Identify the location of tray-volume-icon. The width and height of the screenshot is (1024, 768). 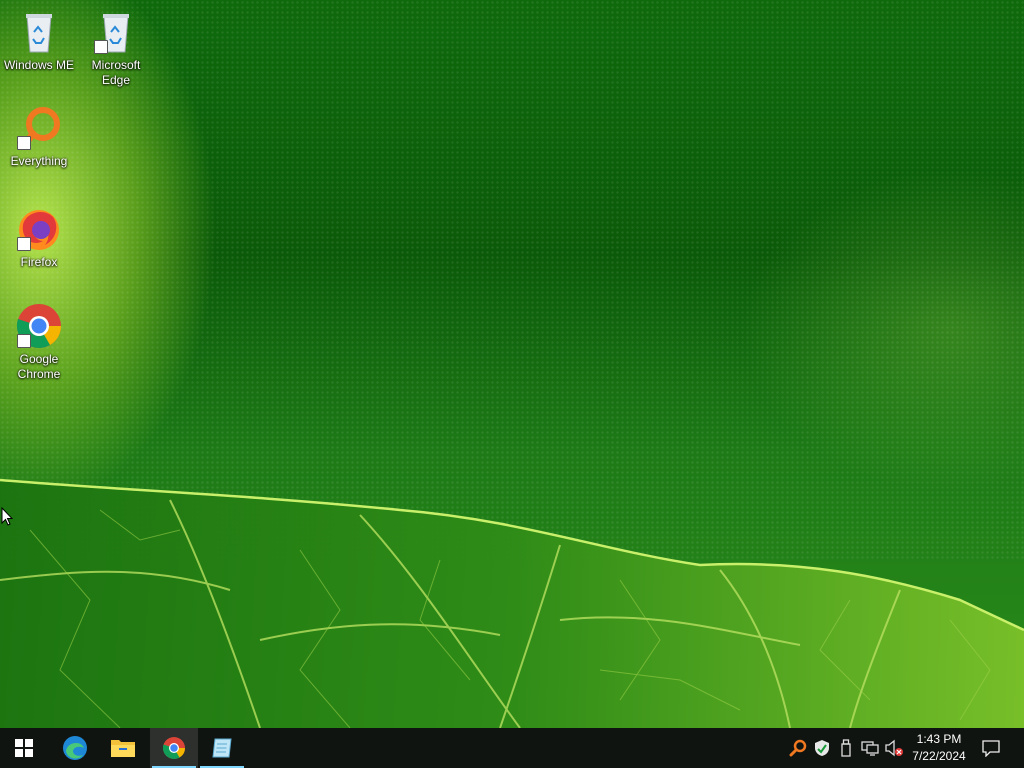
(894, 748).